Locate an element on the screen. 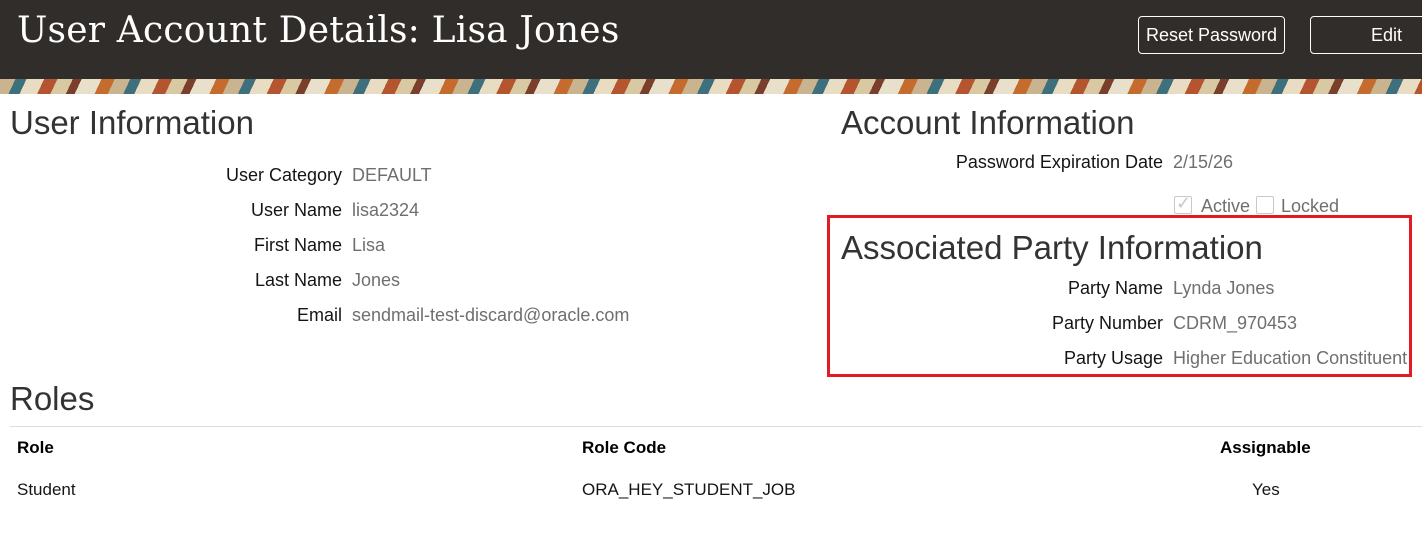 The width and height of the screenshot is (1422, 533). locked-checkbox is located at coordinates (1265, 205).